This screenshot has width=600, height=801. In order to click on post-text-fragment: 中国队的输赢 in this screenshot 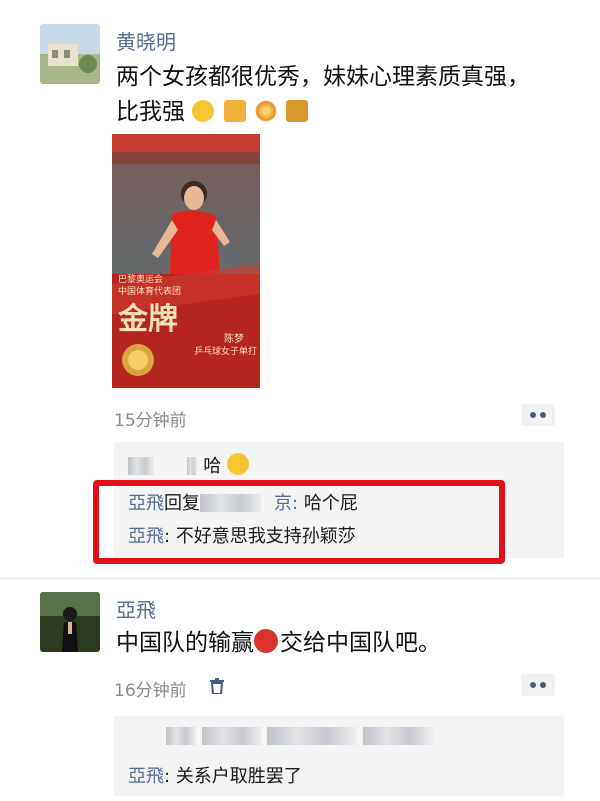, I will do `click(185, 643)`.